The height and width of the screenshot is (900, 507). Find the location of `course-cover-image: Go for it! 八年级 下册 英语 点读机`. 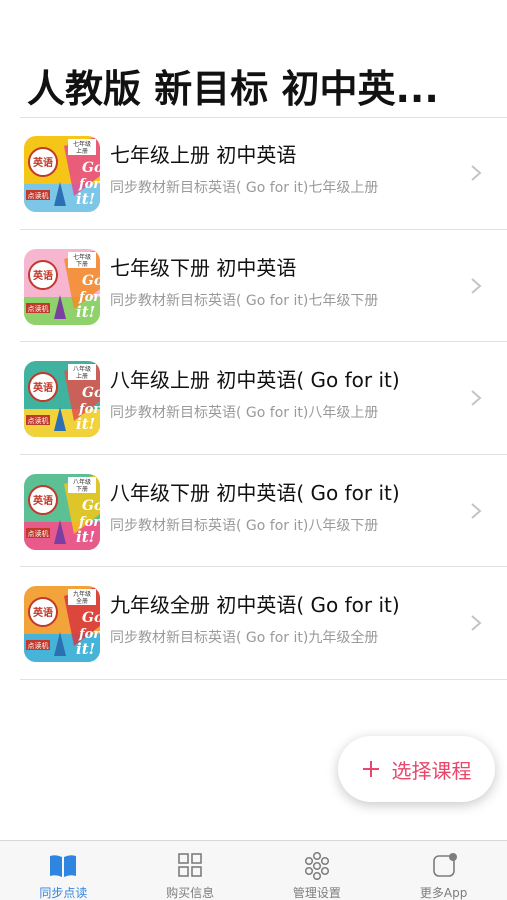

course-cover-image: Go for it! 八年级 下册 英语 点读机 is located at coordinates (62, 511).